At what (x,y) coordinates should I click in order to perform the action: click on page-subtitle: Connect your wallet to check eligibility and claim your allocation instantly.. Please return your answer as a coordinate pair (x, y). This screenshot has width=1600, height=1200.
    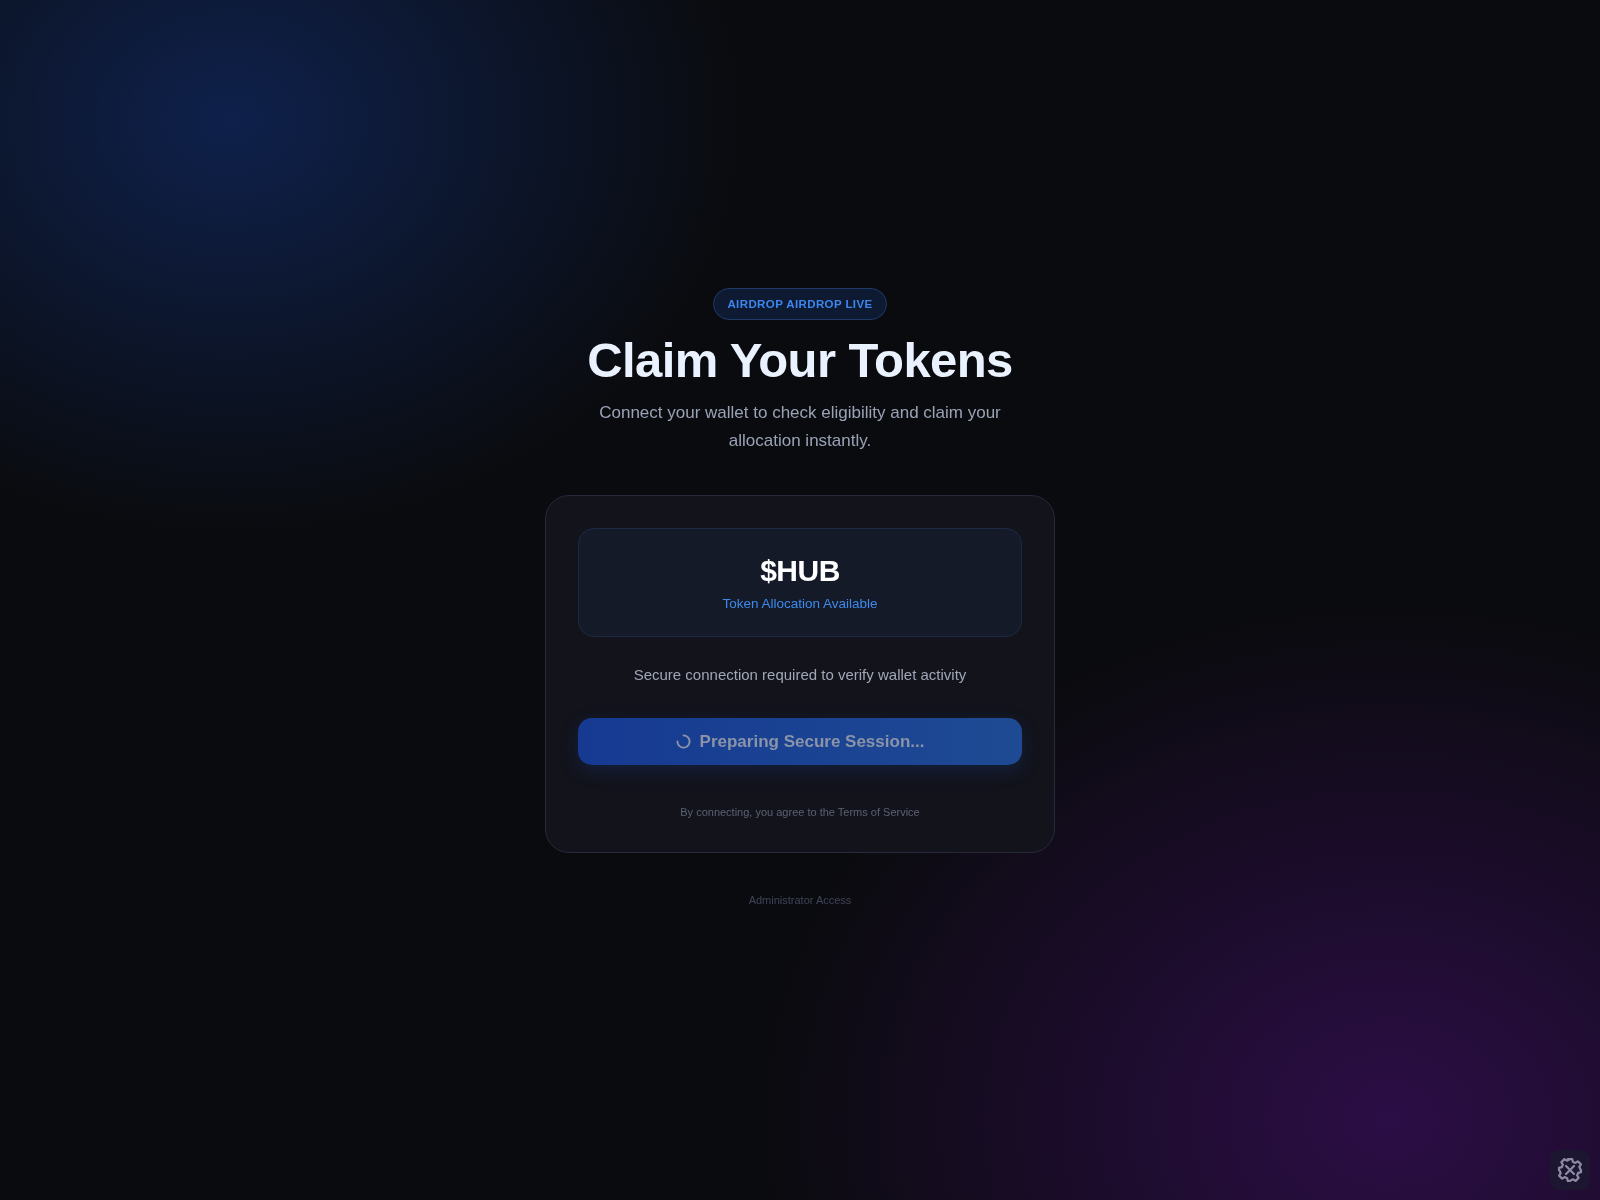
    Looking at the image, I should click on (800, 427).